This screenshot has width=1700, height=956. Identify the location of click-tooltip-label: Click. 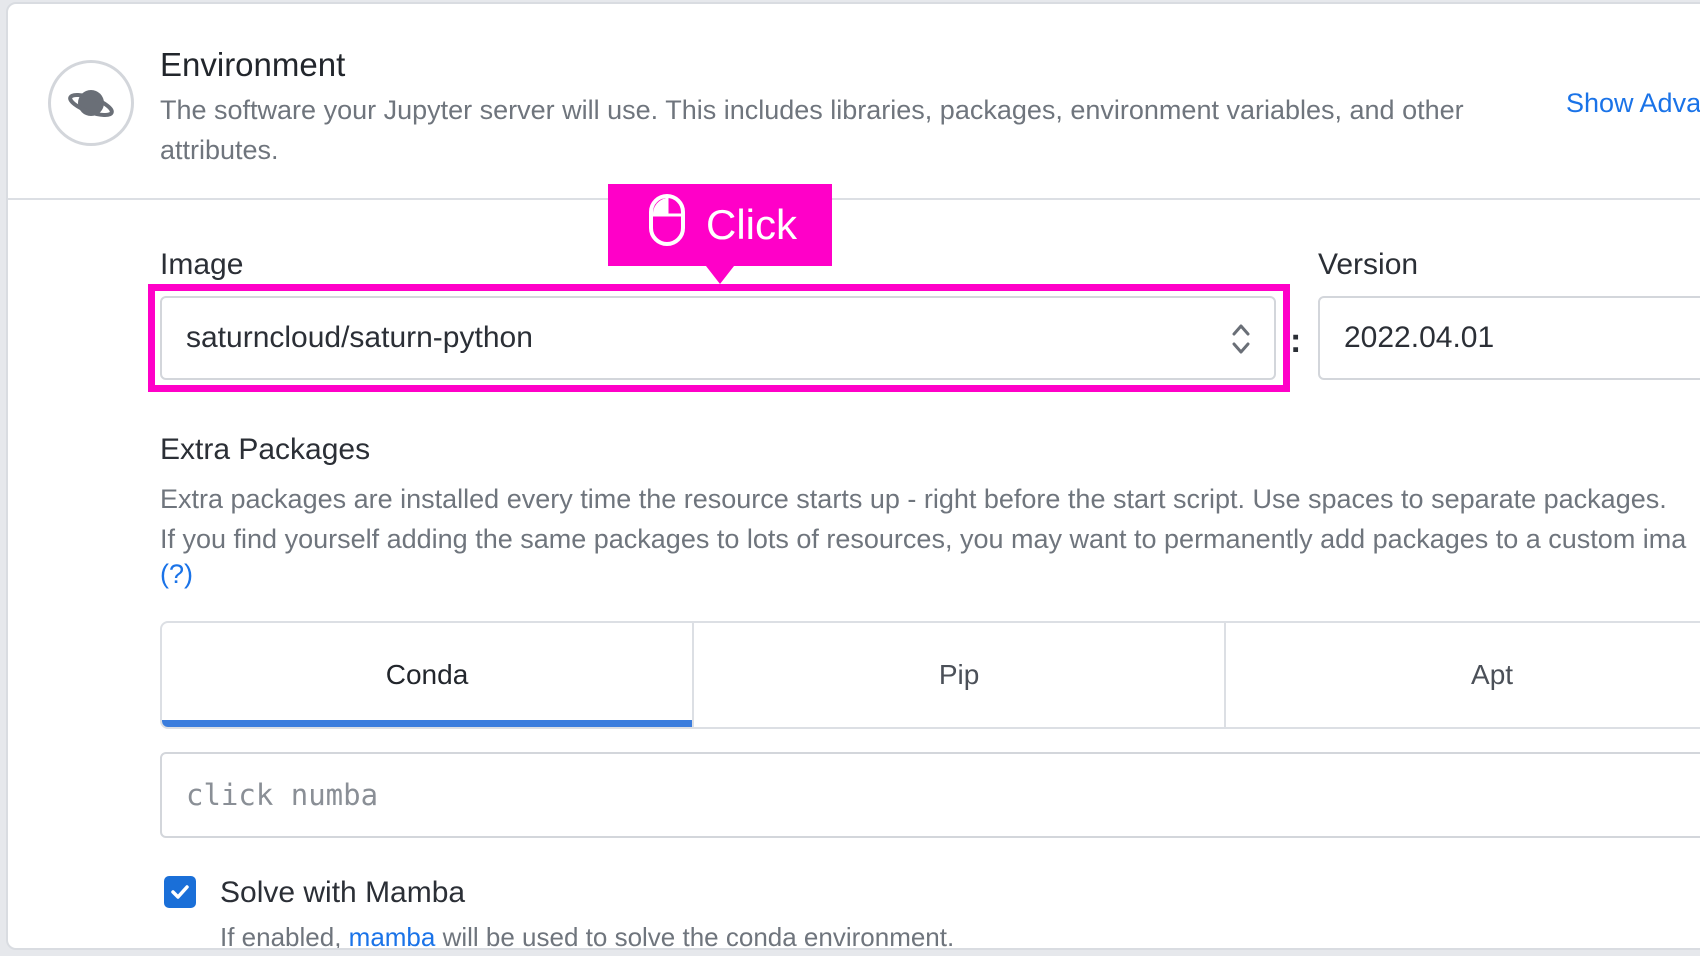
(751, 224).